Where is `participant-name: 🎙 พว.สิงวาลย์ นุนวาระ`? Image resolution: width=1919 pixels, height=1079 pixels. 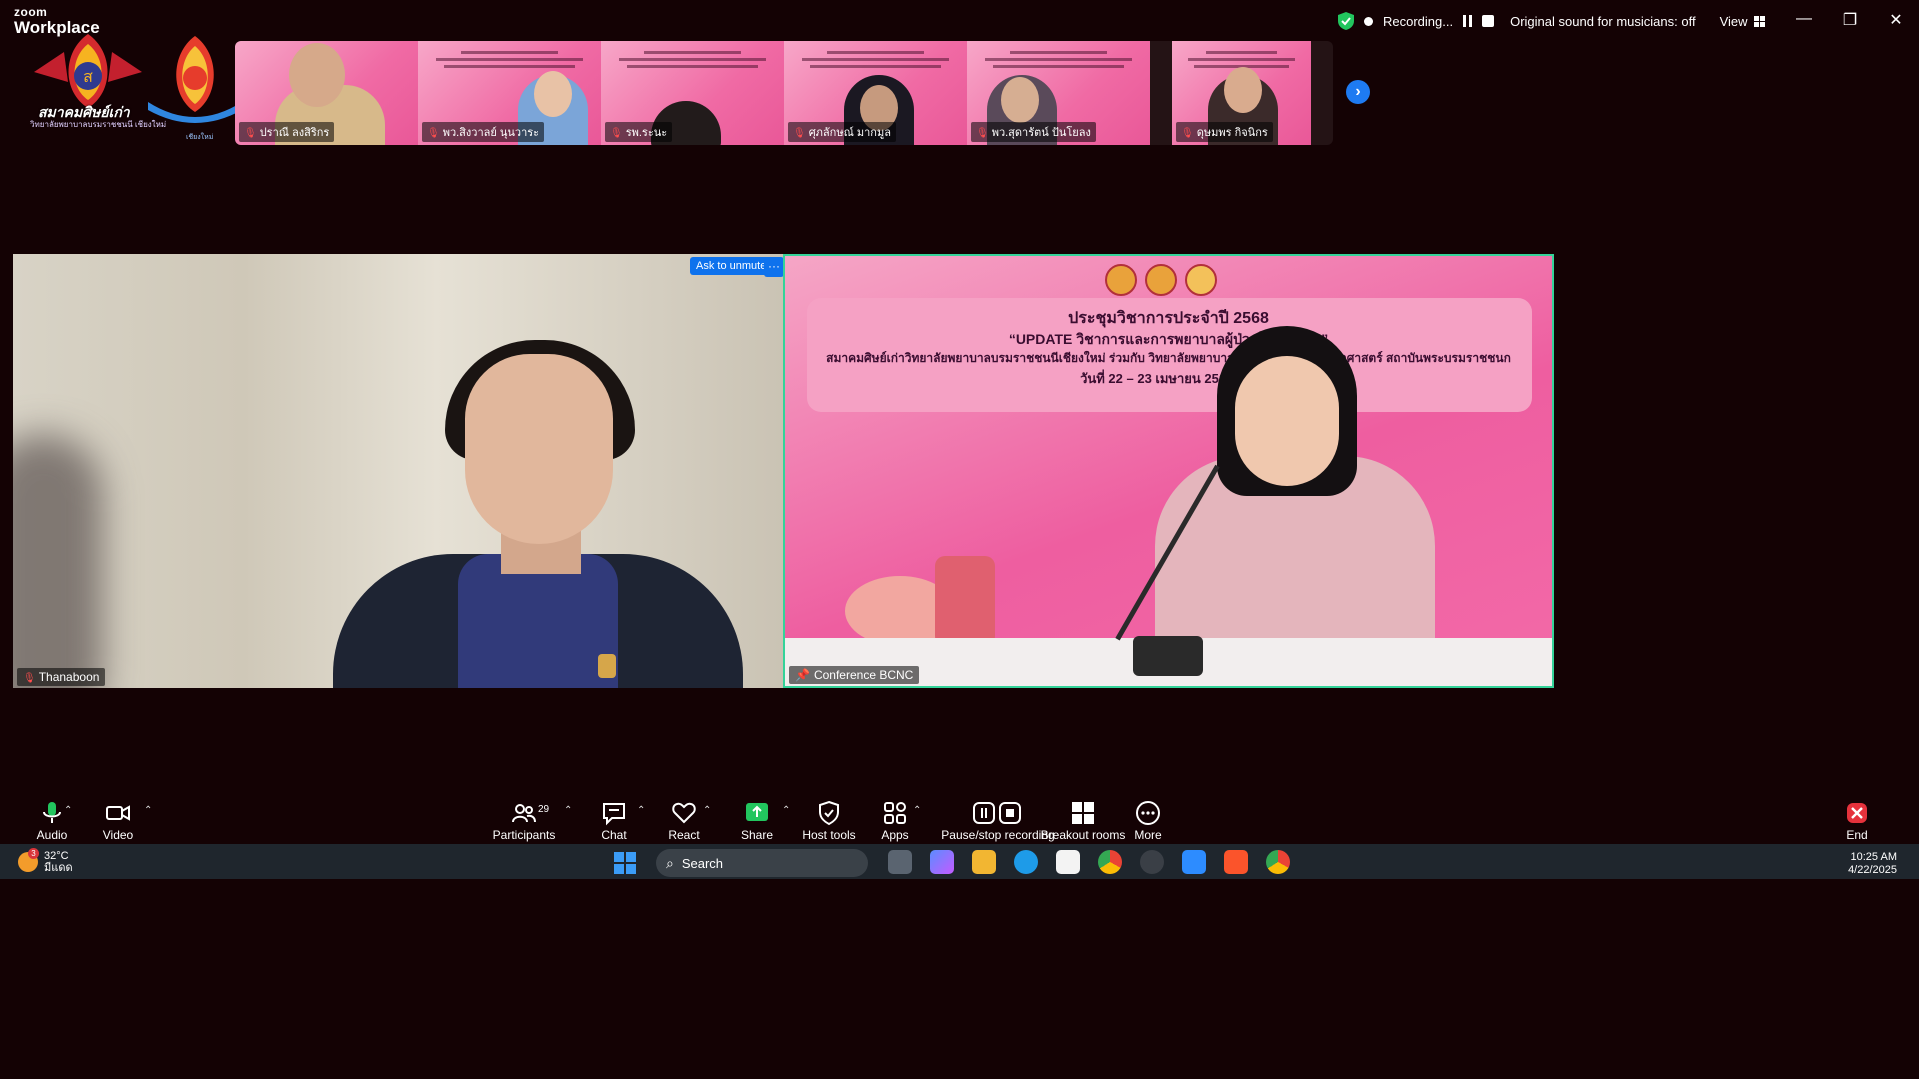 participant-name: 🎙 พว.สิงวาลย์ นุนวาระ is located at coordinates (483, 132).